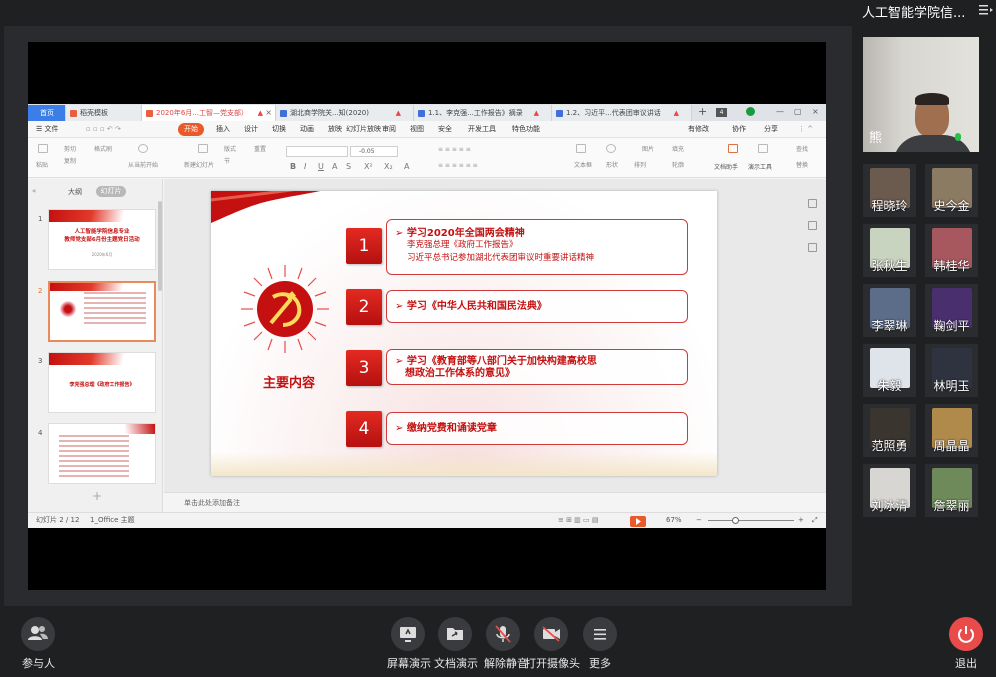 The height and width of the screenshot is (677, 996). I want to click on camera-button, so click(551, 634).